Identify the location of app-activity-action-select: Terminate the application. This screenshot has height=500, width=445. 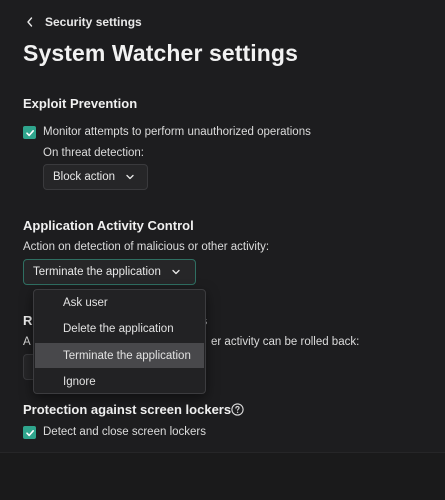
(109, 272).